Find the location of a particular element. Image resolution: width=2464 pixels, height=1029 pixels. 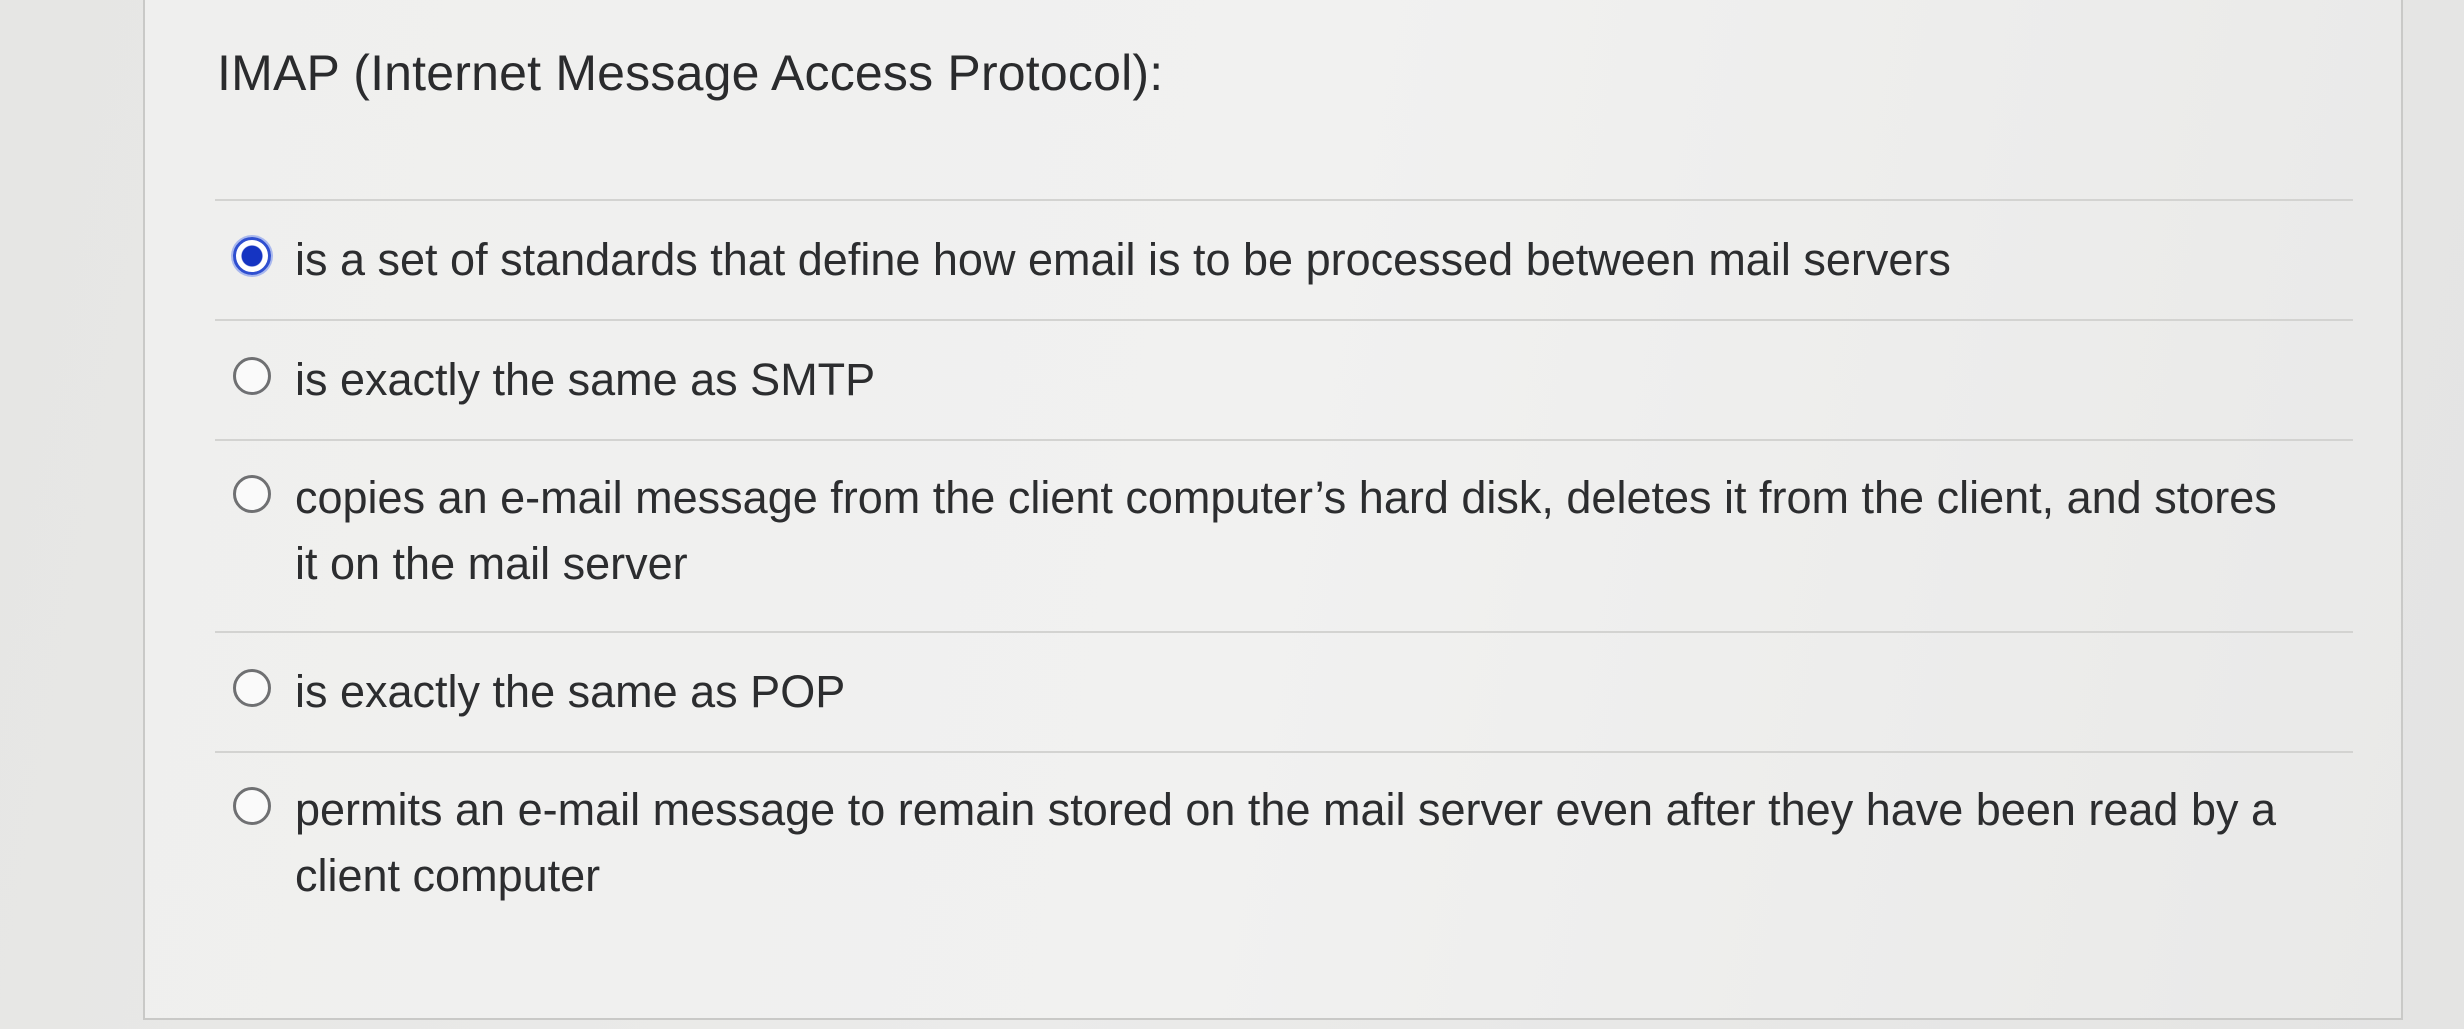

answer-option-label: is exactly the same as SMTP is located at coordinates (585, 379).